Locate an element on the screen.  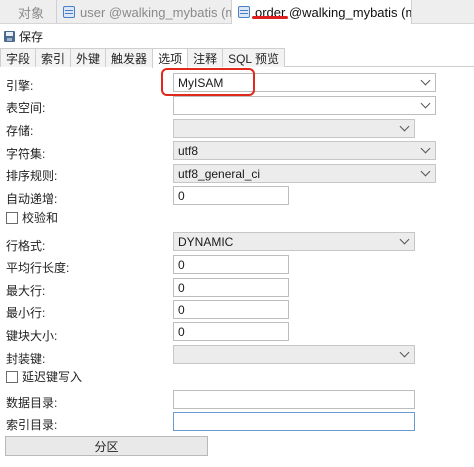
charset-value: utf8 is located at coordinates (188, 150).